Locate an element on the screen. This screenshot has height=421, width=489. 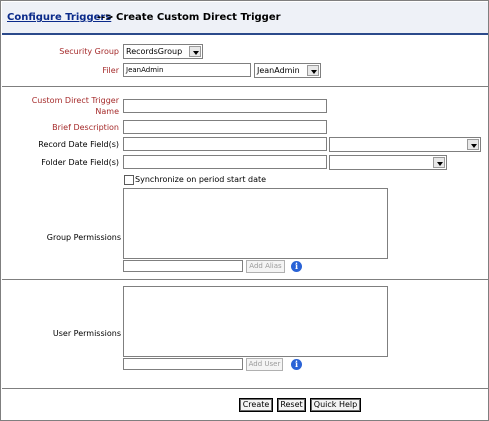
filer-input: JeanAdmin is located at coordinates (187, 70).